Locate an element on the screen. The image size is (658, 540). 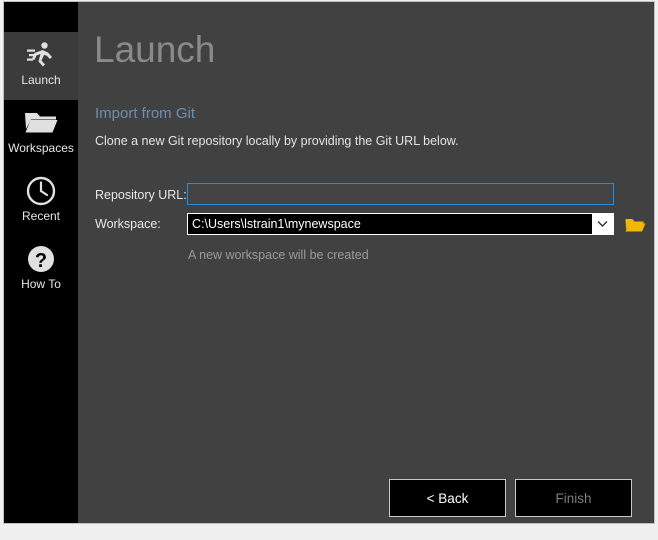
sidebar-item-workspaces: Workspaces is located at coordinates (41, 134).